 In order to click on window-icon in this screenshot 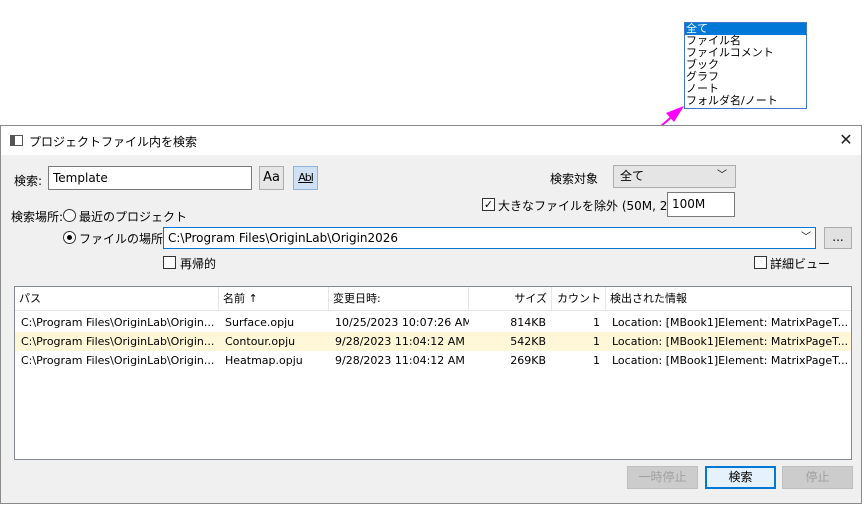, I will do `click(16, 140)`.